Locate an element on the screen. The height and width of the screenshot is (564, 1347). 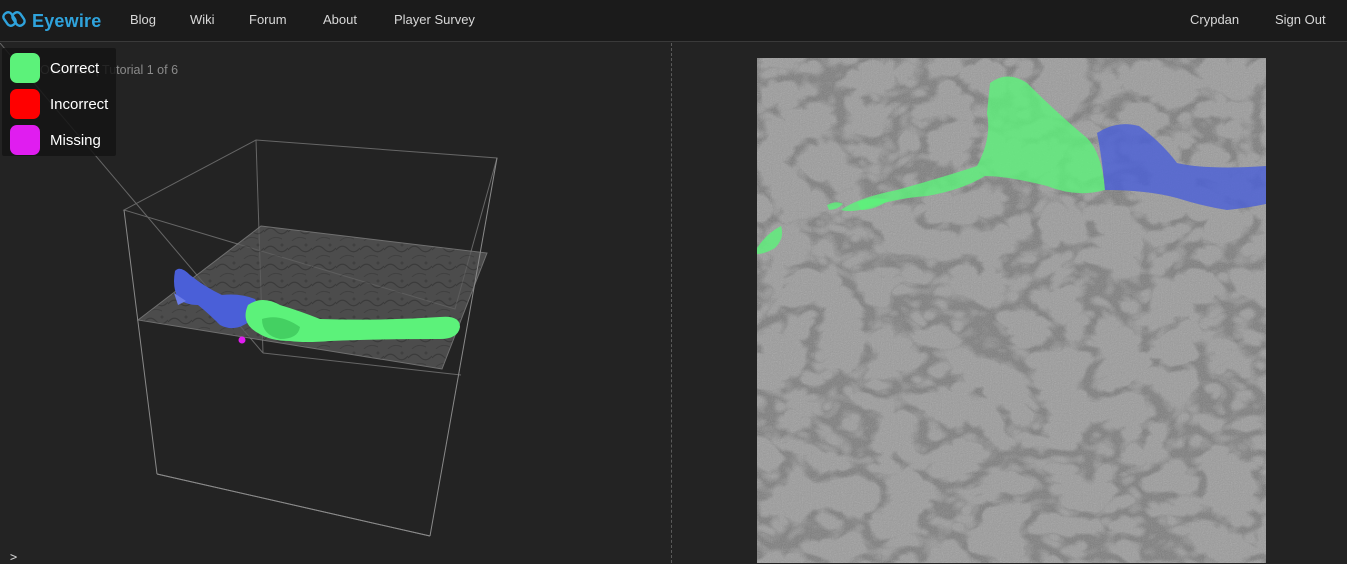
eyewire-logo-icon is located at coordinates (15, 21).